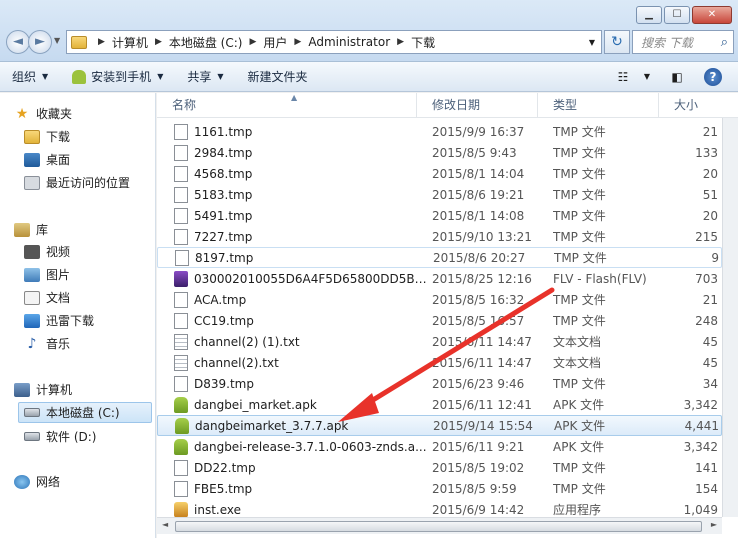 Image resolution: width=738 pixels, height=538 pixels. Describe the element at coordinates (48, 482) in the screenshot. I see `sidebar-item-label: 网络` at that location.